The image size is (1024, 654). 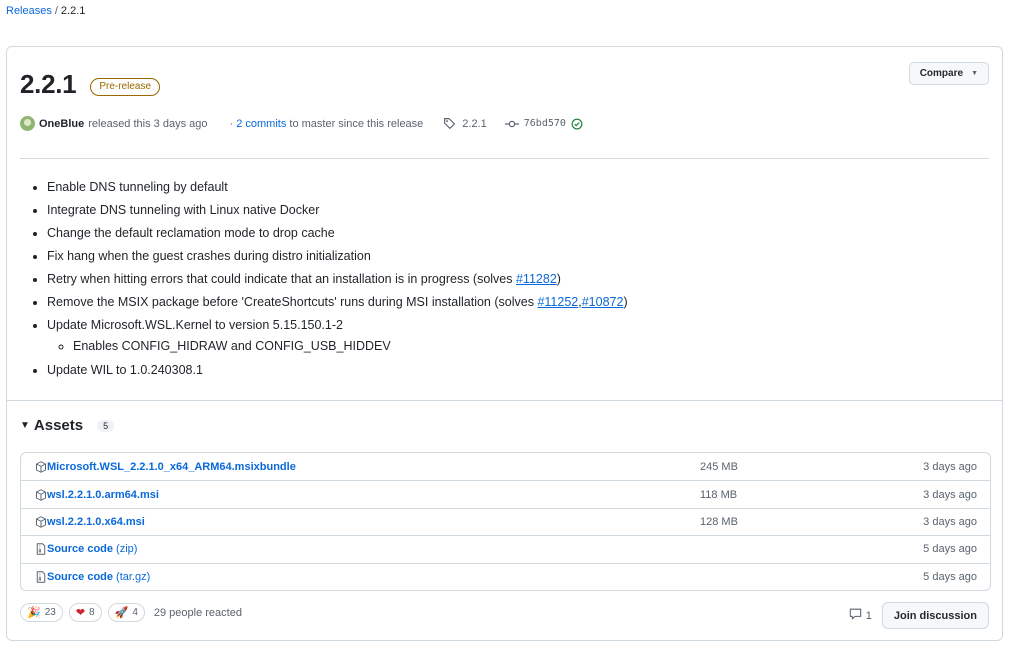 I want to click on tag-link: 2.2.1, so click(x=465, y=123).